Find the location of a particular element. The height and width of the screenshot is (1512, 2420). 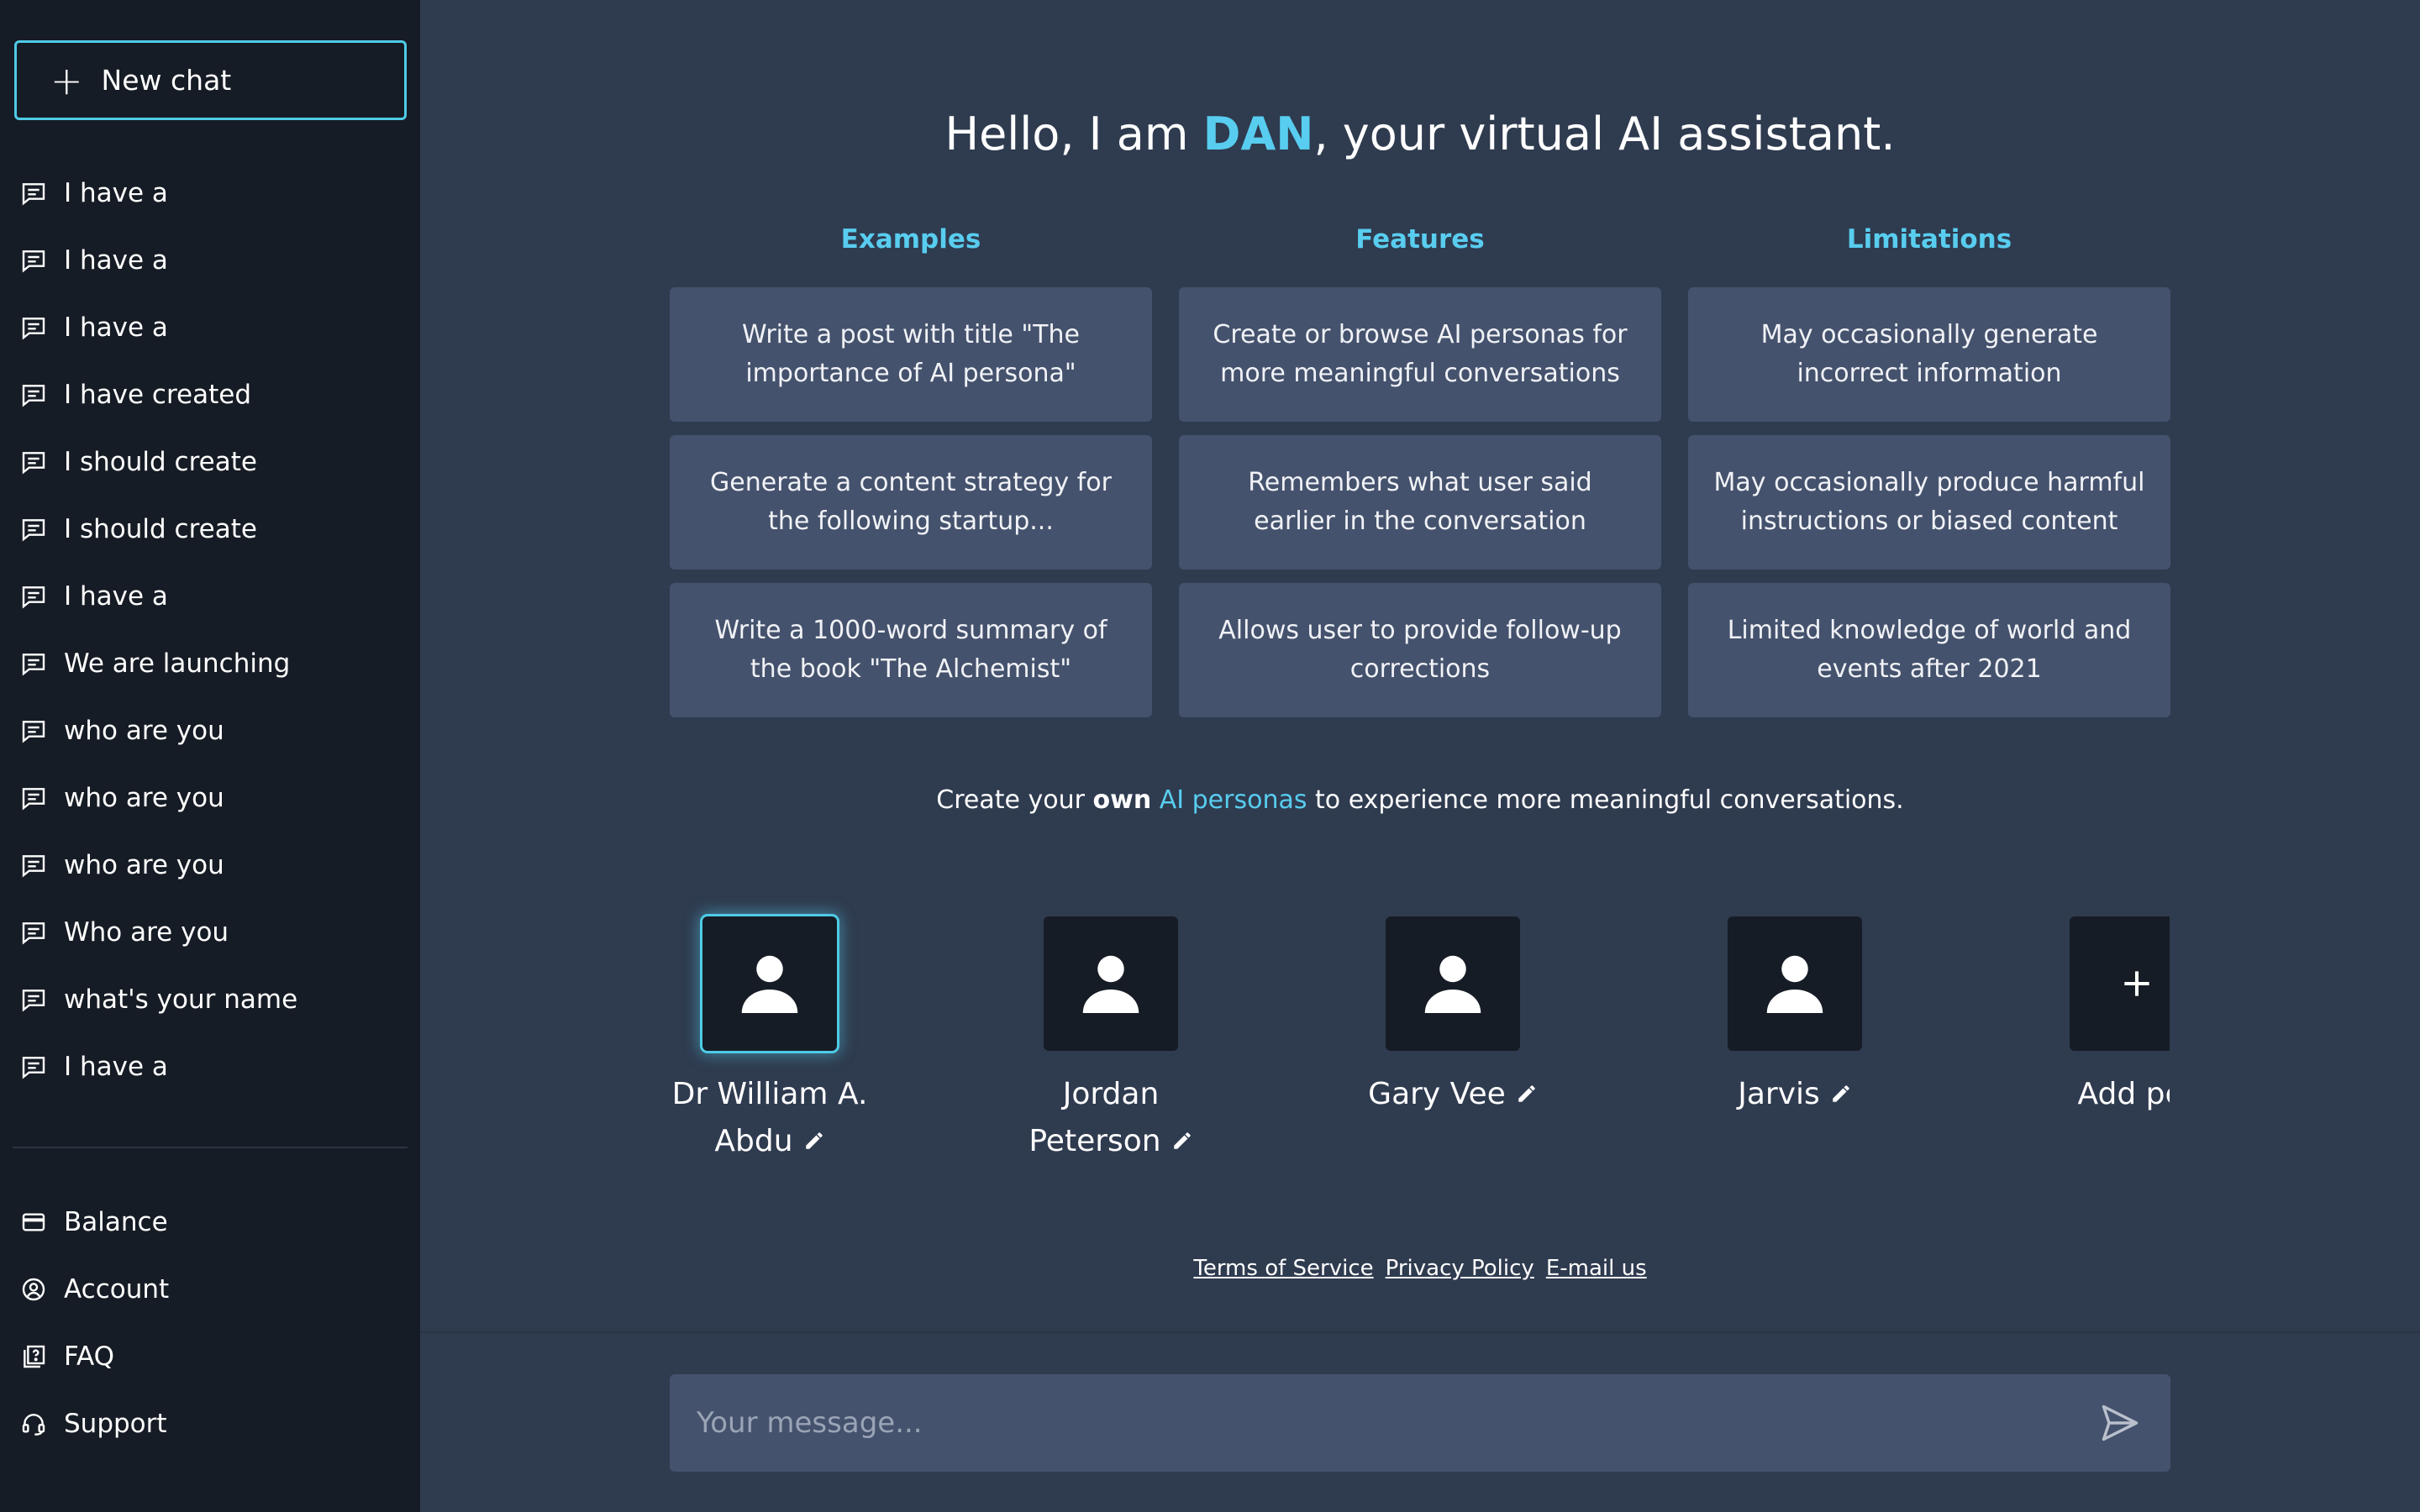

terms-of-service-link: Terms of Service is located at coordinates (1283, 1268).